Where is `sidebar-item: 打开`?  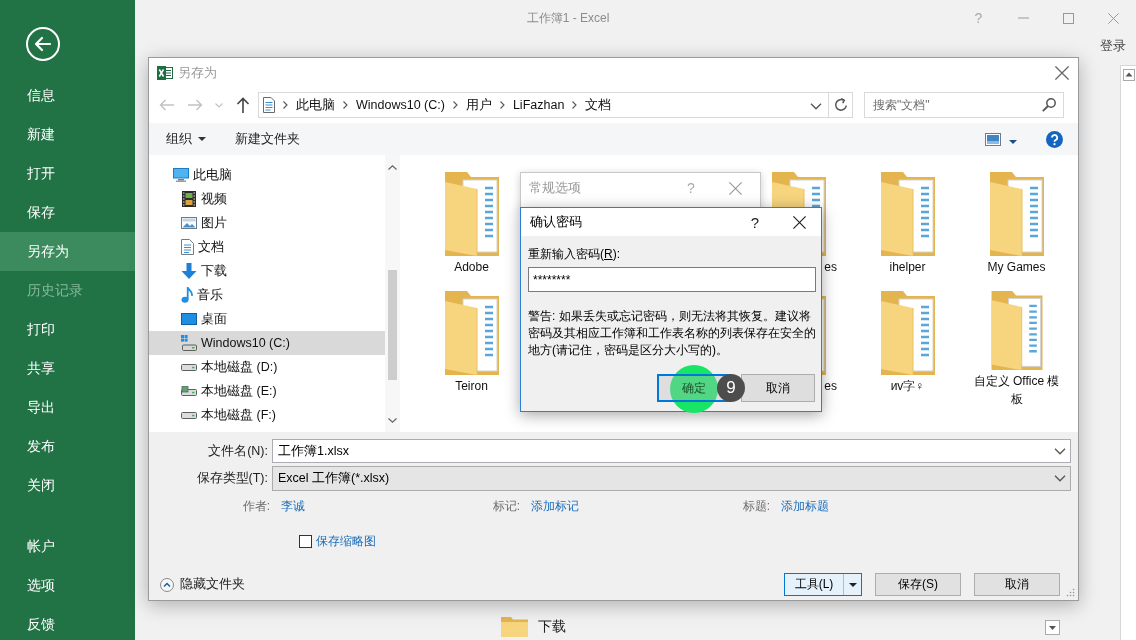
sidebar-item: 打开 is located at coordinates (67, 173).